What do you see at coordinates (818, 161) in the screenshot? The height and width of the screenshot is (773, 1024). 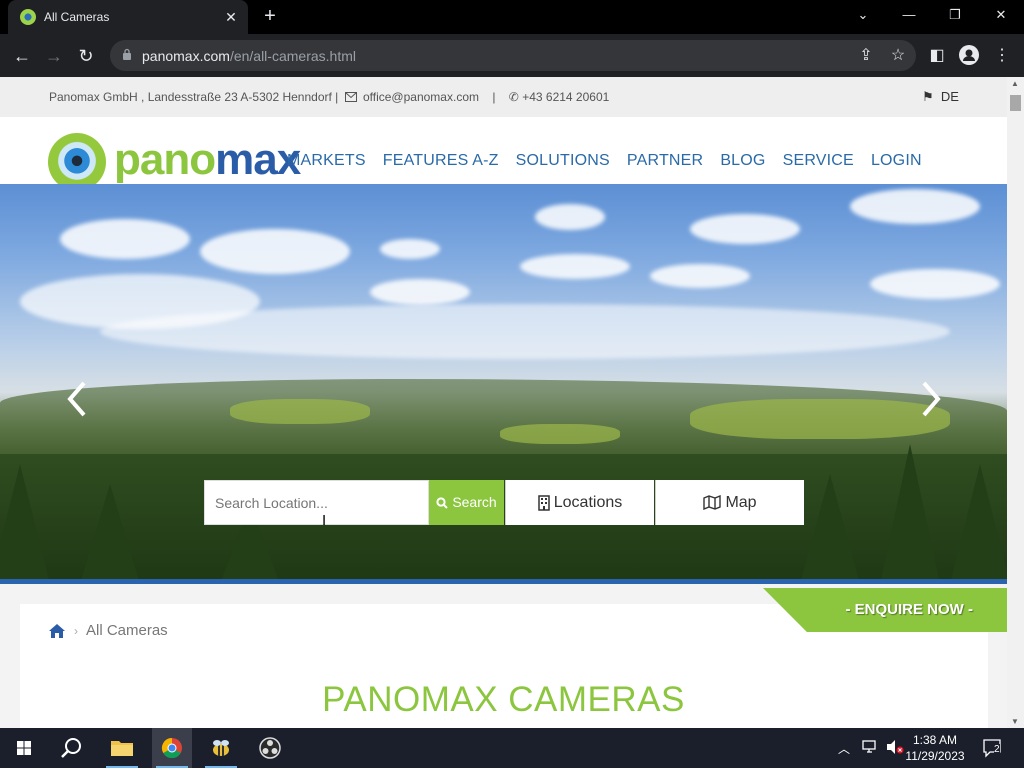 I see `nav-service: SERVICE` at bounding box center [818, 161].